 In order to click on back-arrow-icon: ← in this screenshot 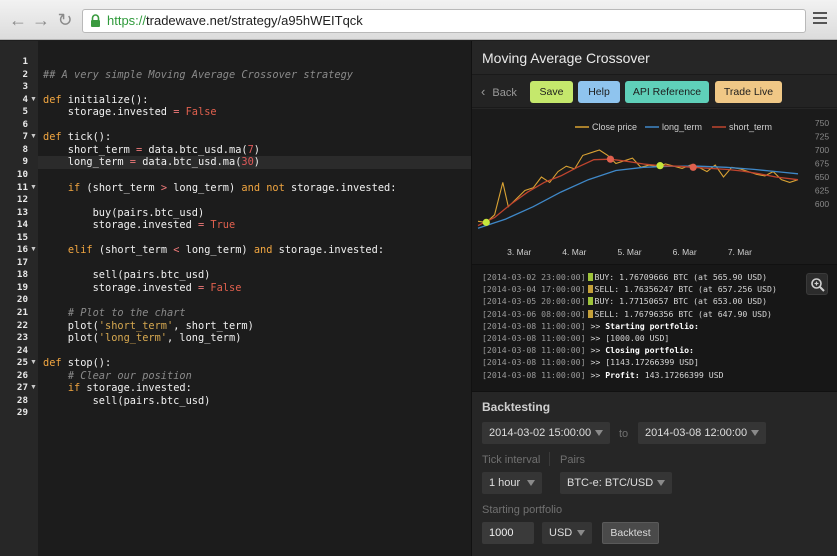, I will do `click(18, 20)`.